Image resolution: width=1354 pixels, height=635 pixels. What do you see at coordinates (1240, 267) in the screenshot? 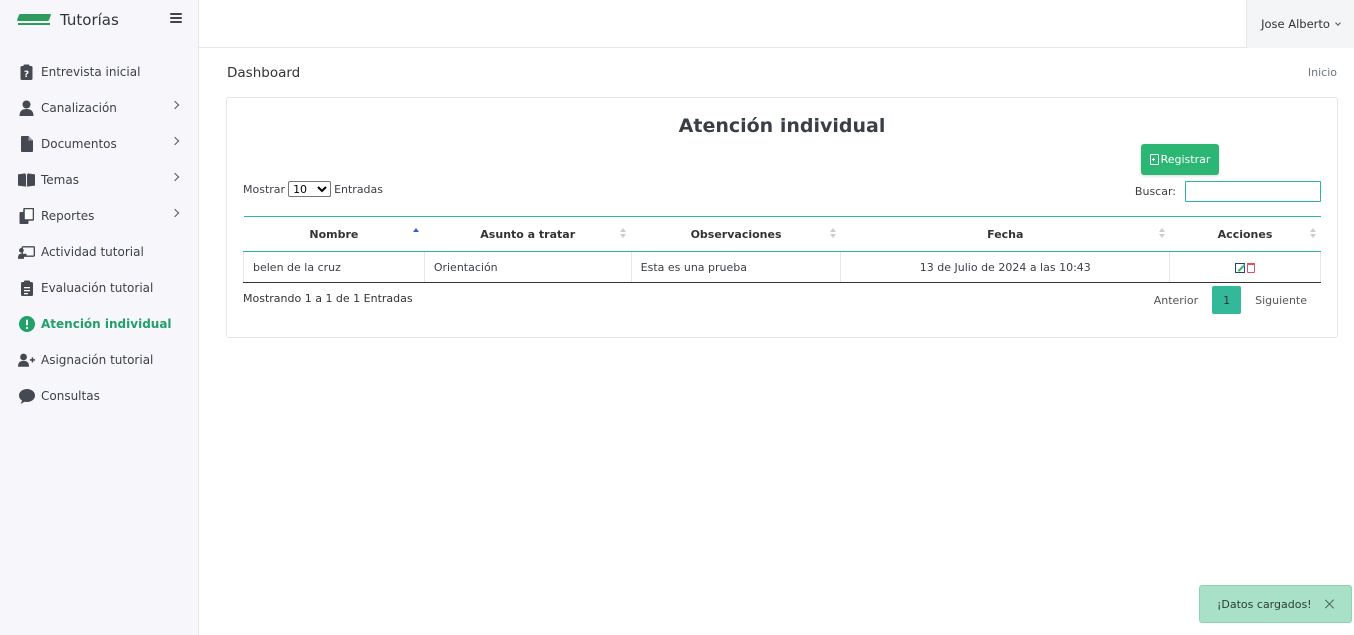
I see `edit-icon` at bounding box center [1240, 267].